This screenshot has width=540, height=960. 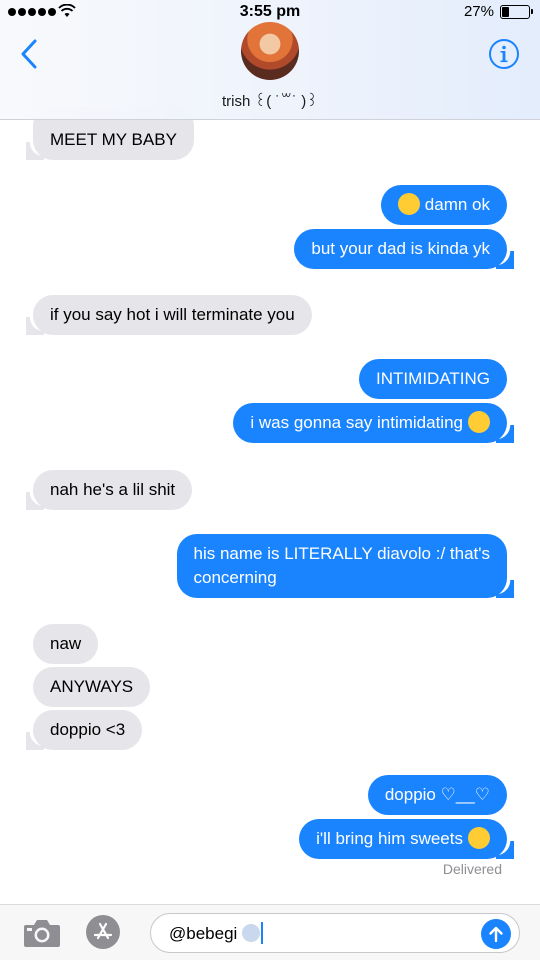 I want to click on app-store-icon, so click(x=103, y=931).